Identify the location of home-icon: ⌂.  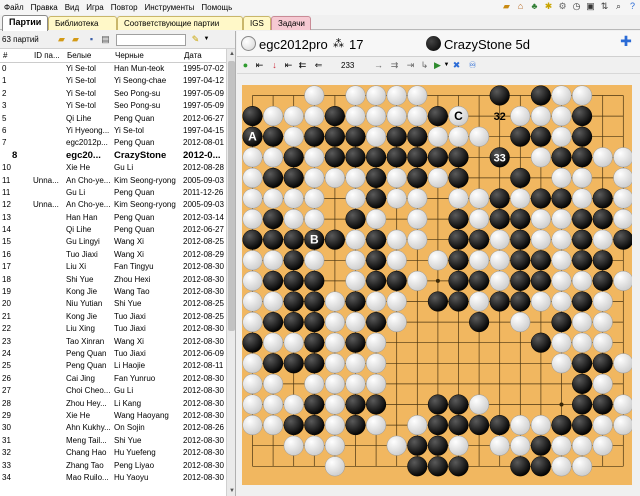
(520, 6).